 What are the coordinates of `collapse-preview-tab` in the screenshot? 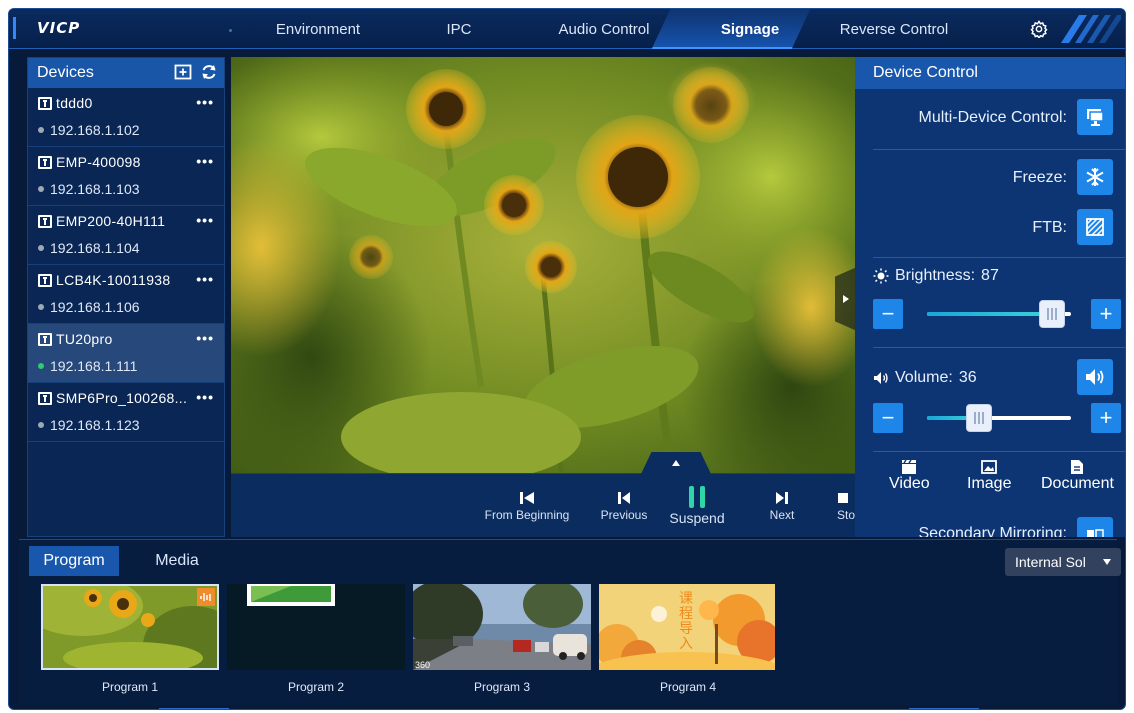 It's located at (676, 463).